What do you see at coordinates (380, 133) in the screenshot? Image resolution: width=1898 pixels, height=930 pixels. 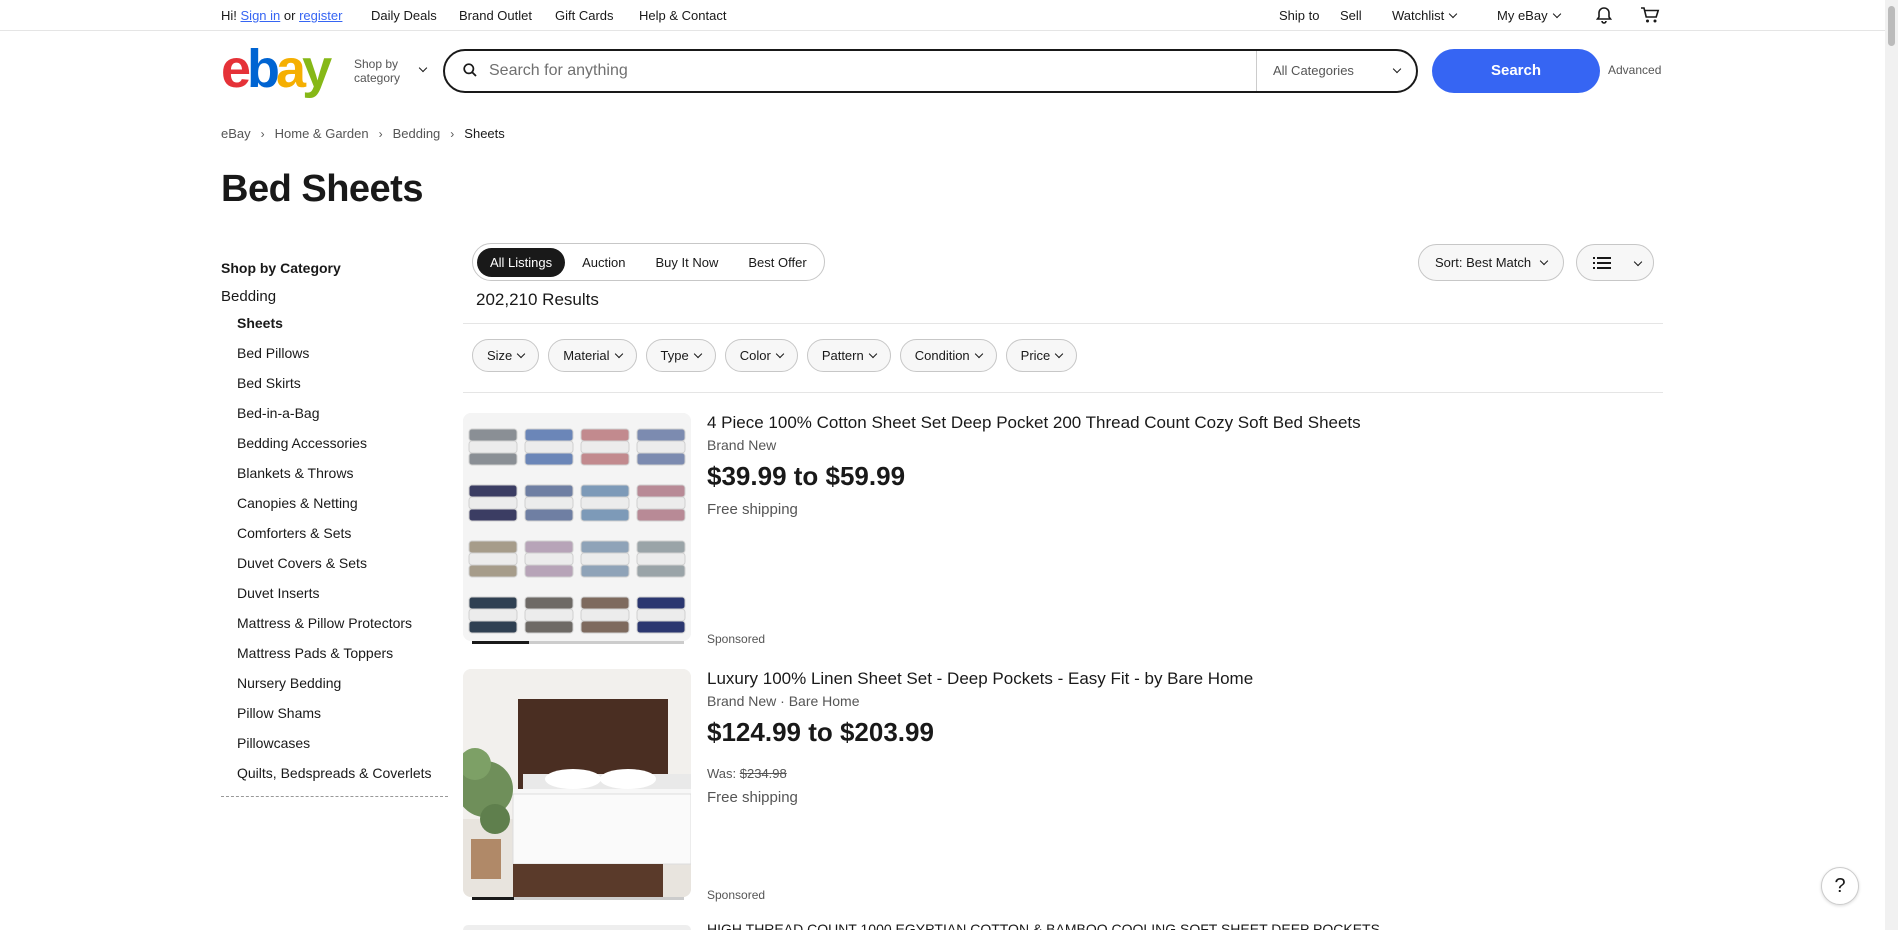 I see `chevron-right-icon: ›` at bounding box center [380, 133].